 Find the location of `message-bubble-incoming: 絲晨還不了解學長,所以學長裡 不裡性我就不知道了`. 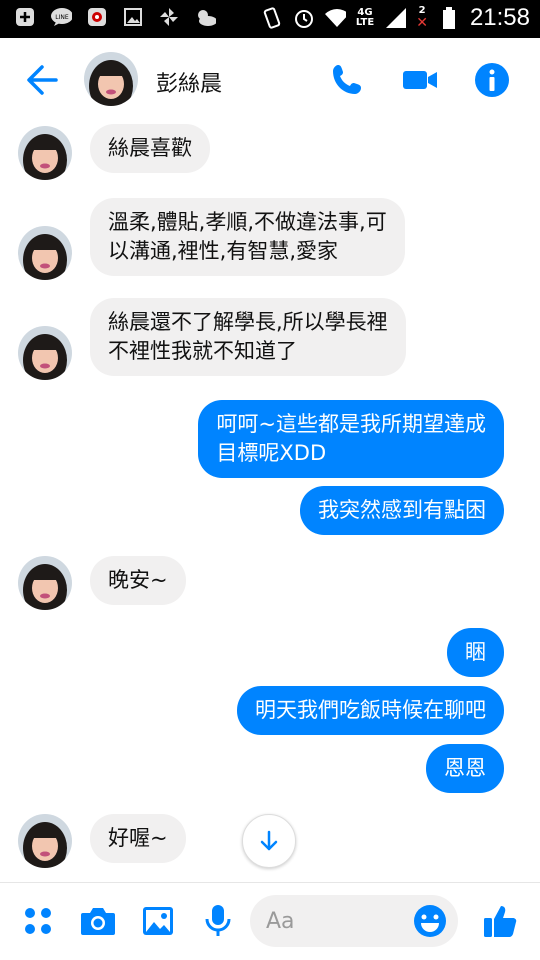

message-bubble-incoming: 絲晨還不了解學長,所以學長裡 不裡性我就不知道了 is located at coordinates (248, 337).